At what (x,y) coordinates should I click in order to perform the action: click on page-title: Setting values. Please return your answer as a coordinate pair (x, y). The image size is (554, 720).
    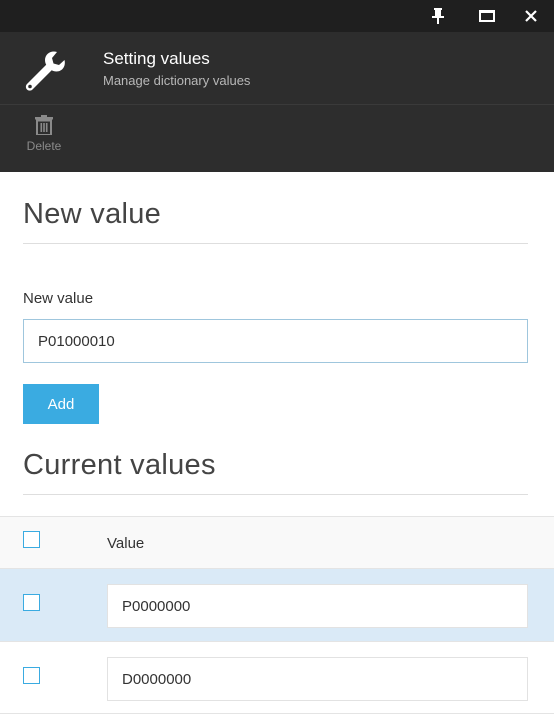
    Looking at the image, I should click on (156, 58).